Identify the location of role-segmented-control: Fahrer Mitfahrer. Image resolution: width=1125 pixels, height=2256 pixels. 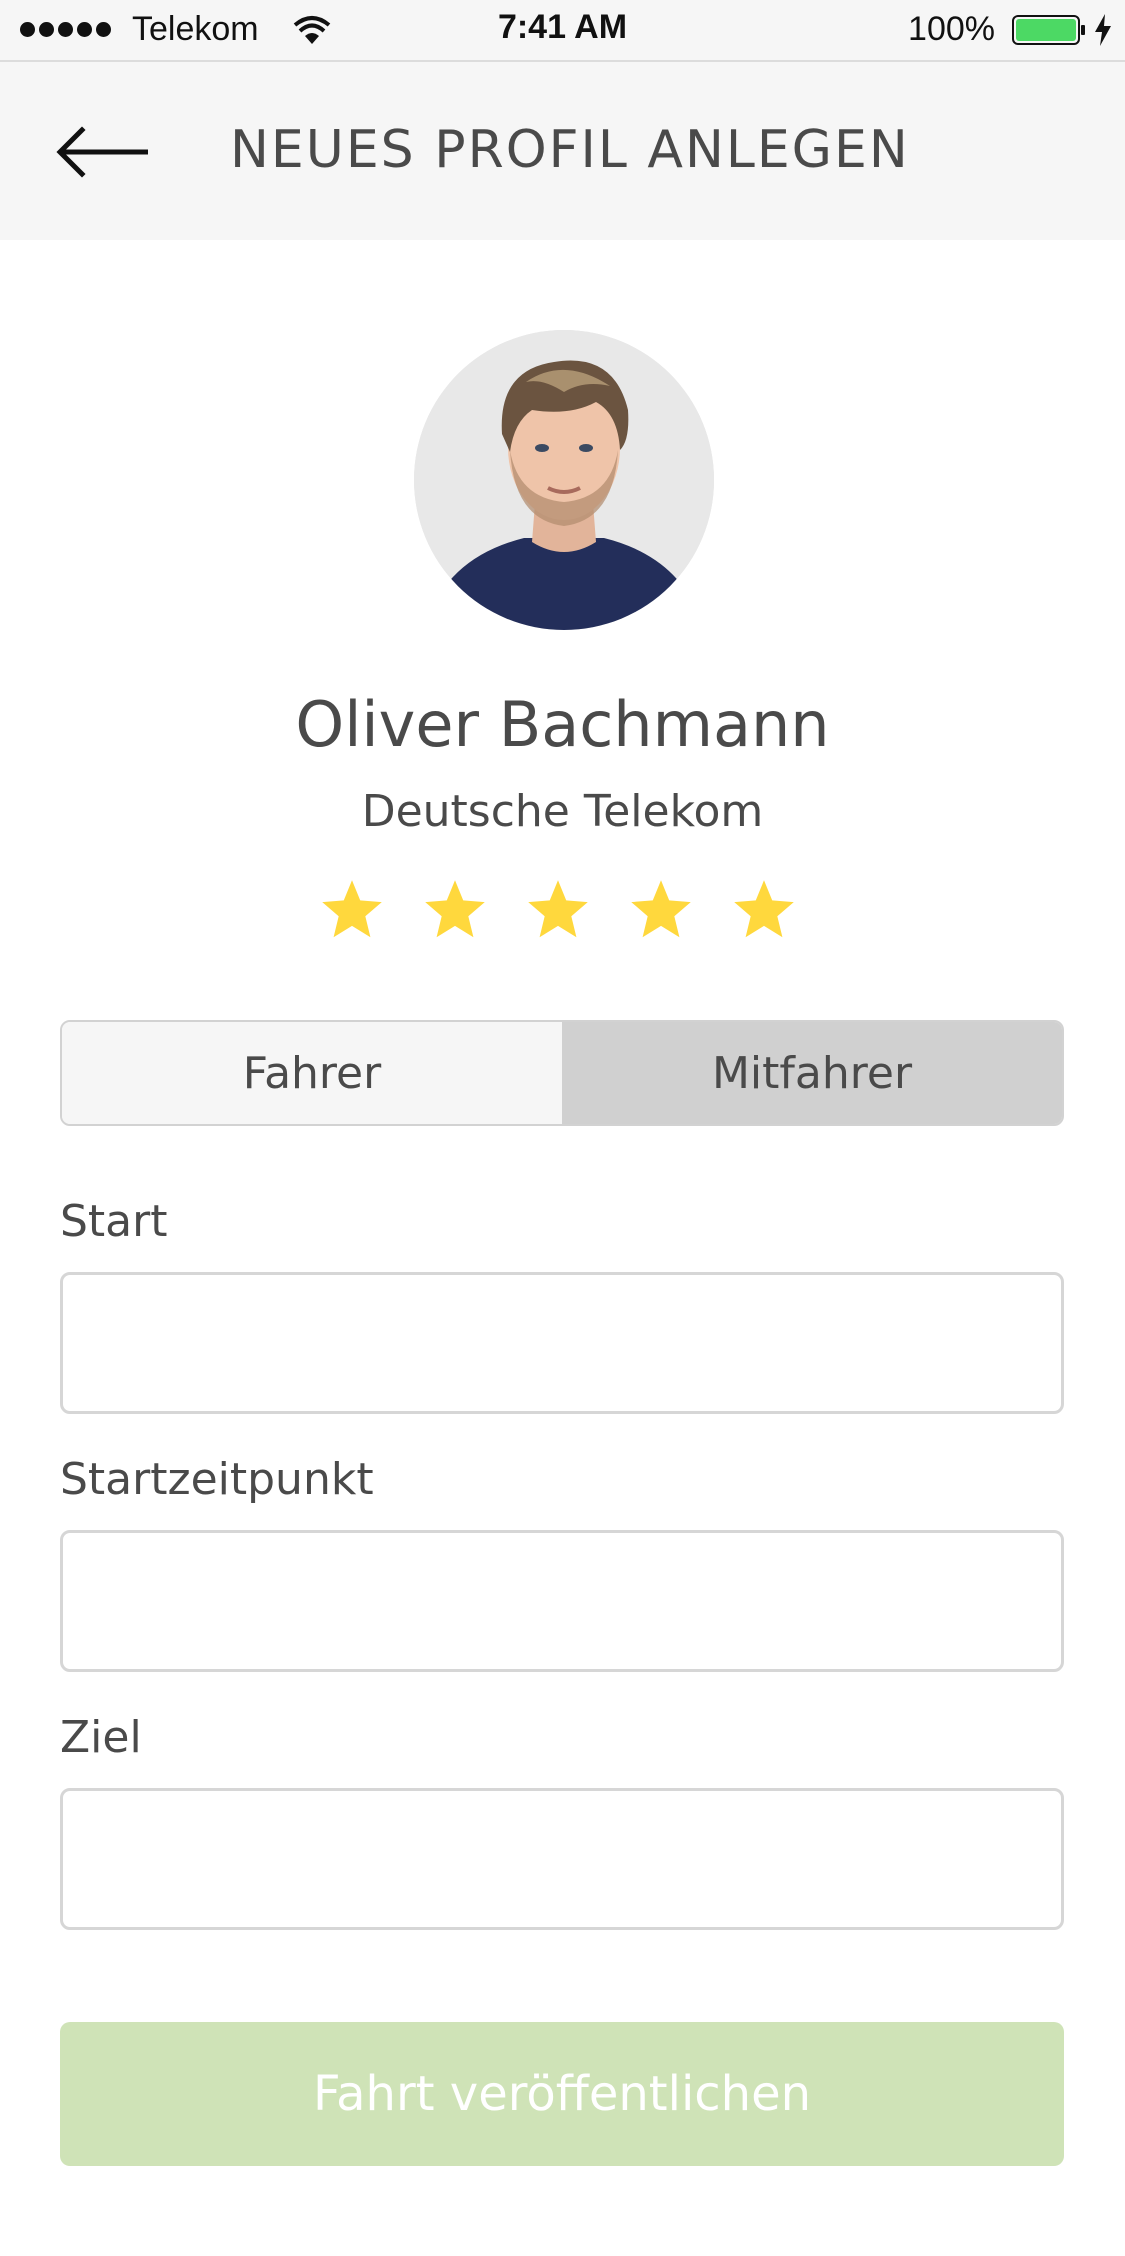
(562, 1073).